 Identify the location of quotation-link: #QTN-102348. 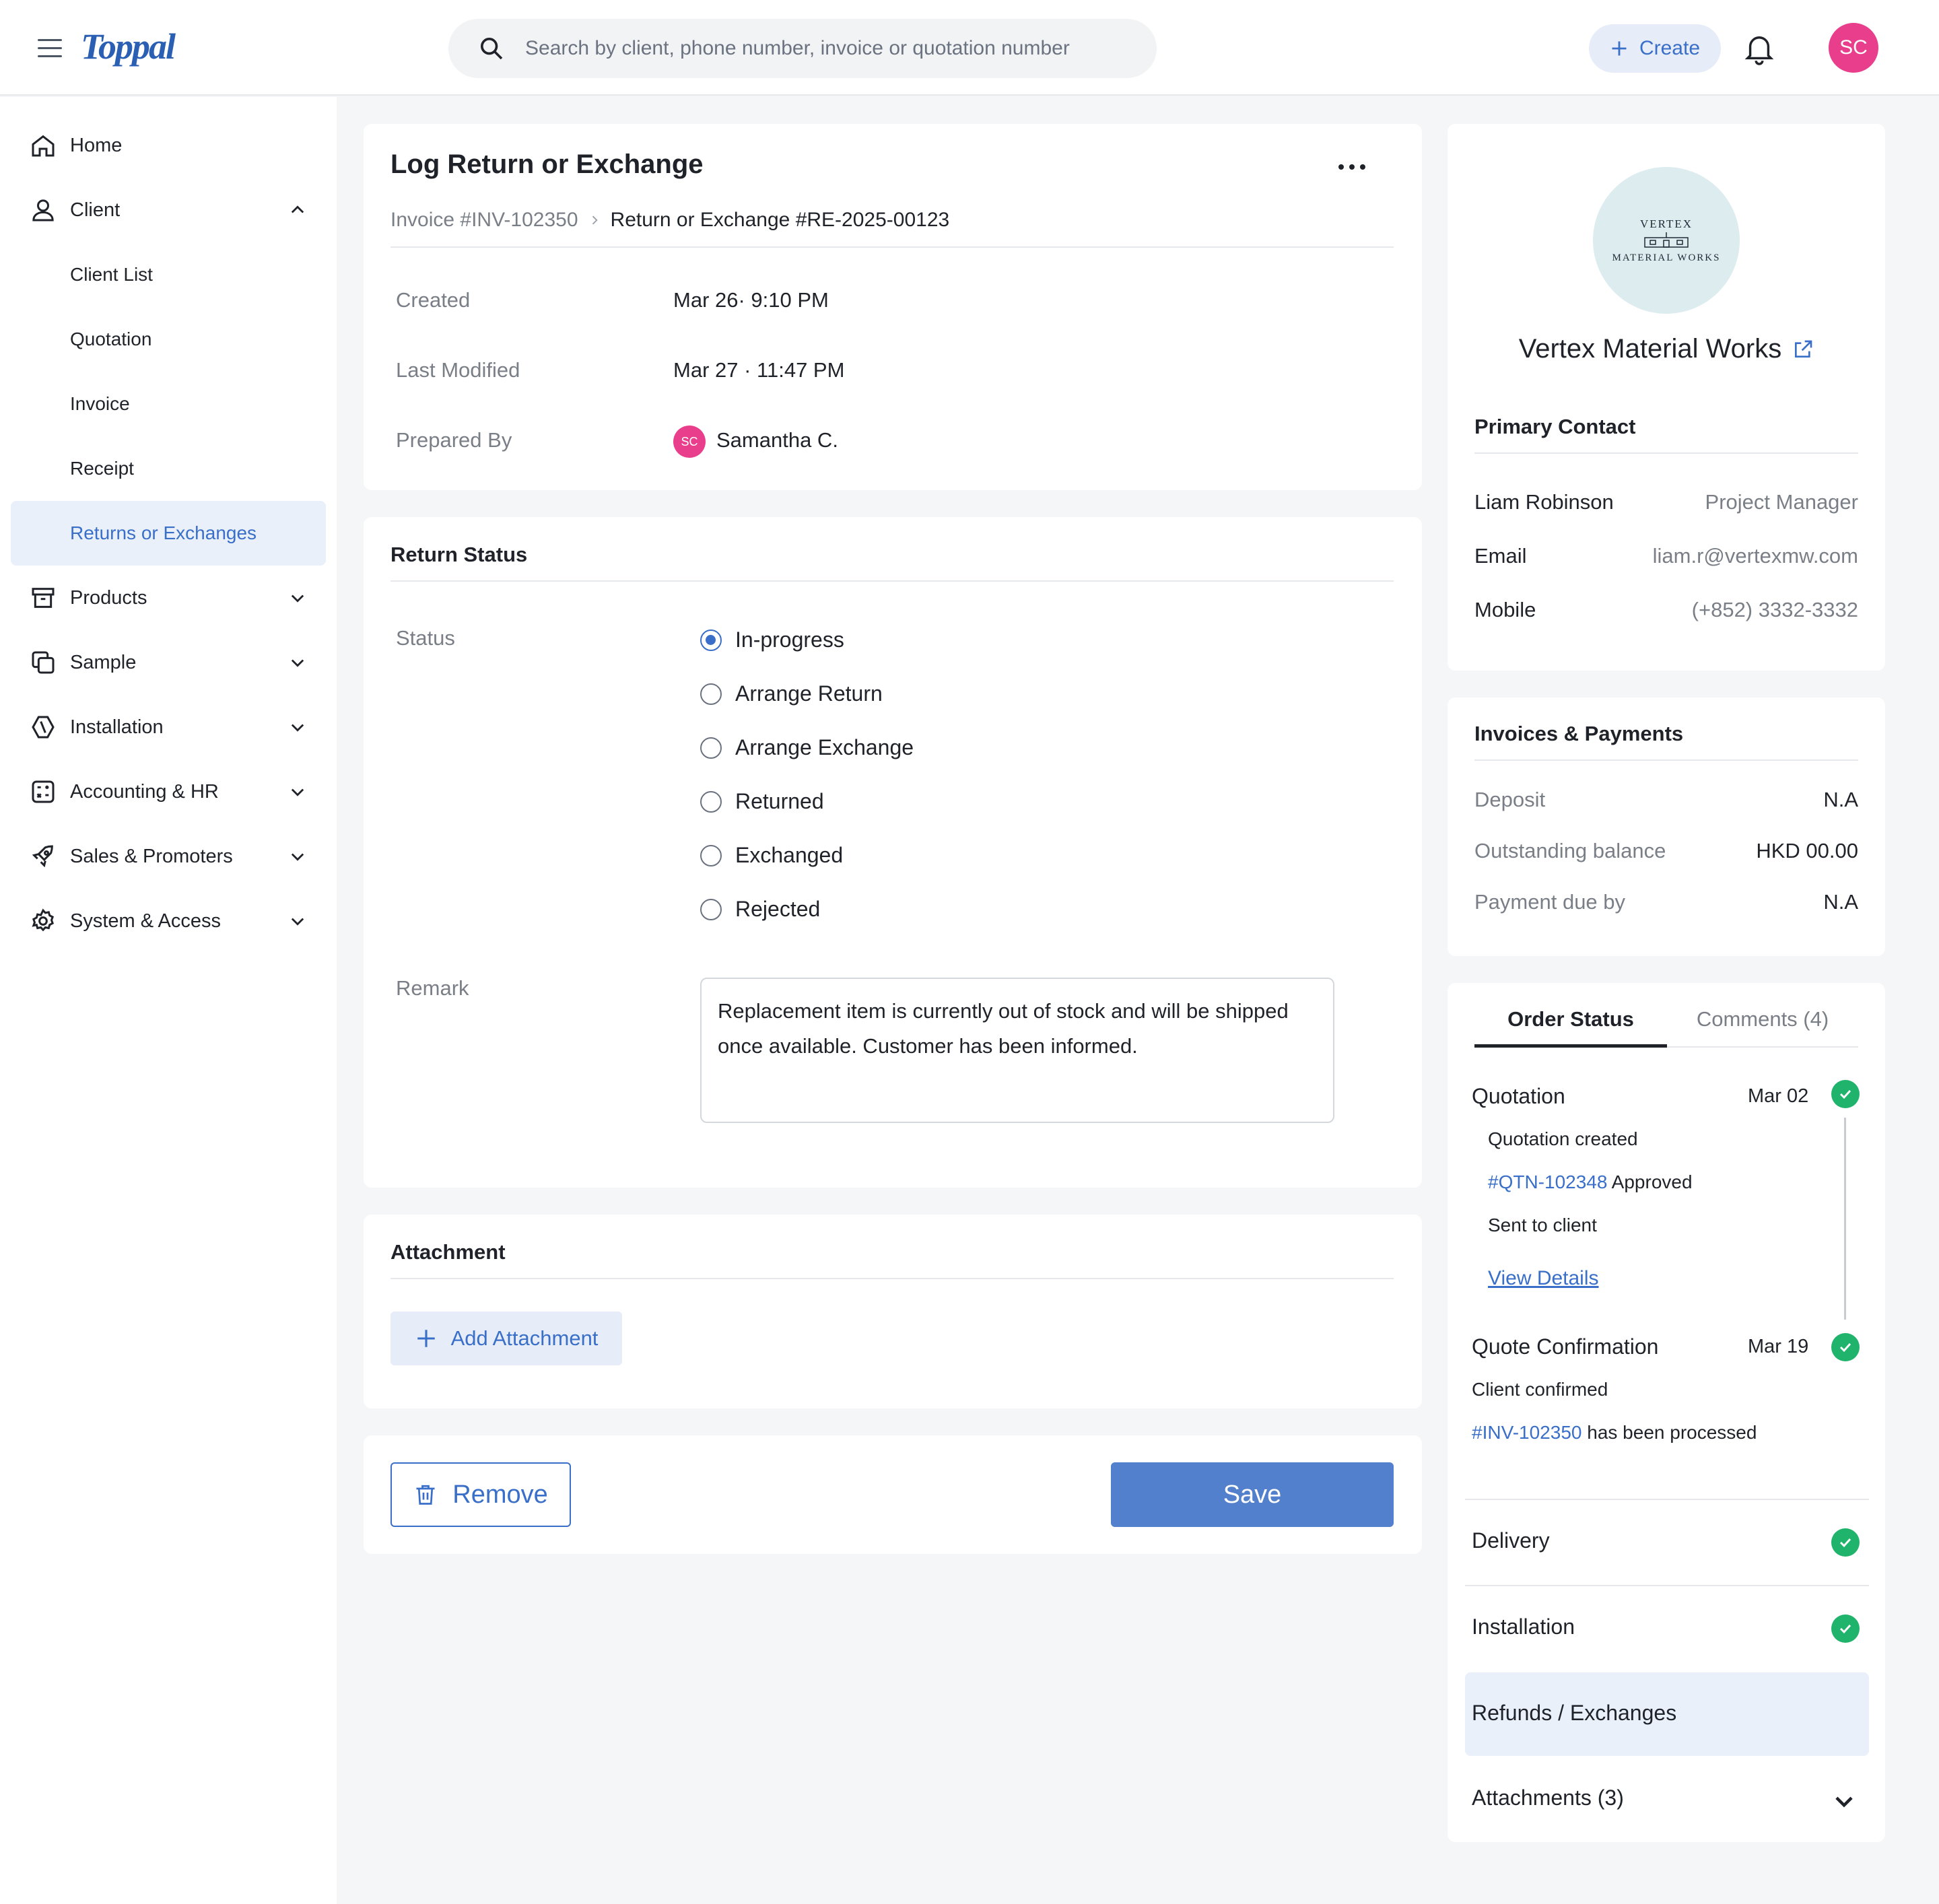
(1547, 1181).